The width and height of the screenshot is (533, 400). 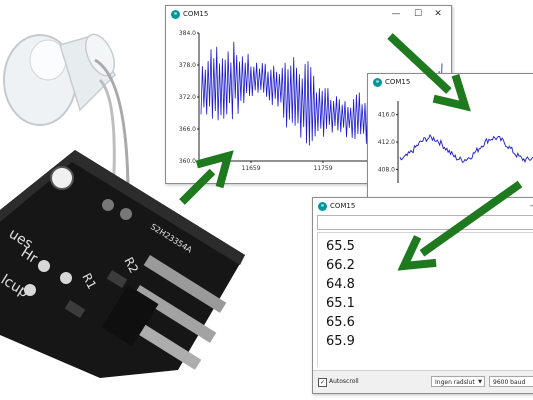 I want to click on baud-value: 9600 baud, so click(x=509, y=382).